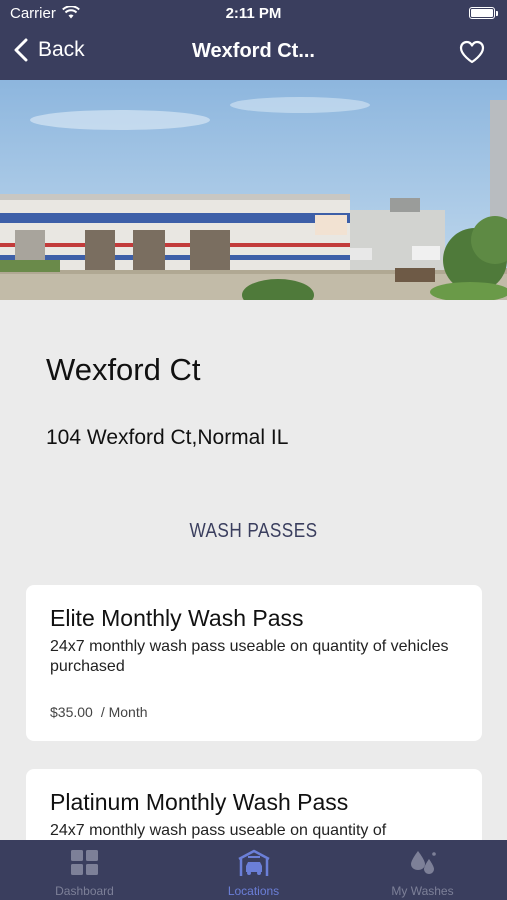  What do you see at coordinates (124, 712) in the screenshot?
I see `pass-period: / Month` at bounding box center [124, 712].